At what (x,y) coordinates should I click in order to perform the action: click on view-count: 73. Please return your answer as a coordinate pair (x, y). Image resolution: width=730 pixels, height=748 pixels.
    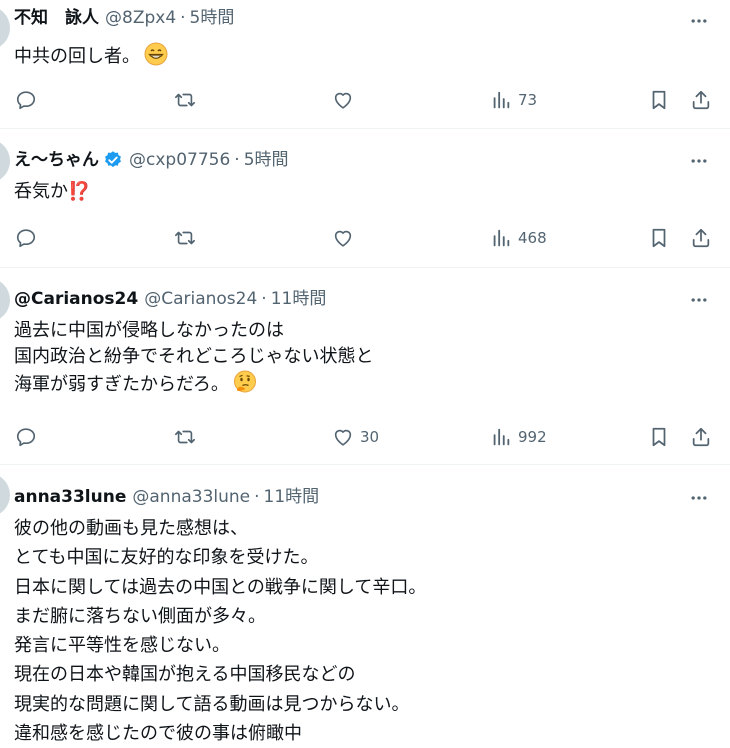
    Looking at the image, I should click on (528, 100).